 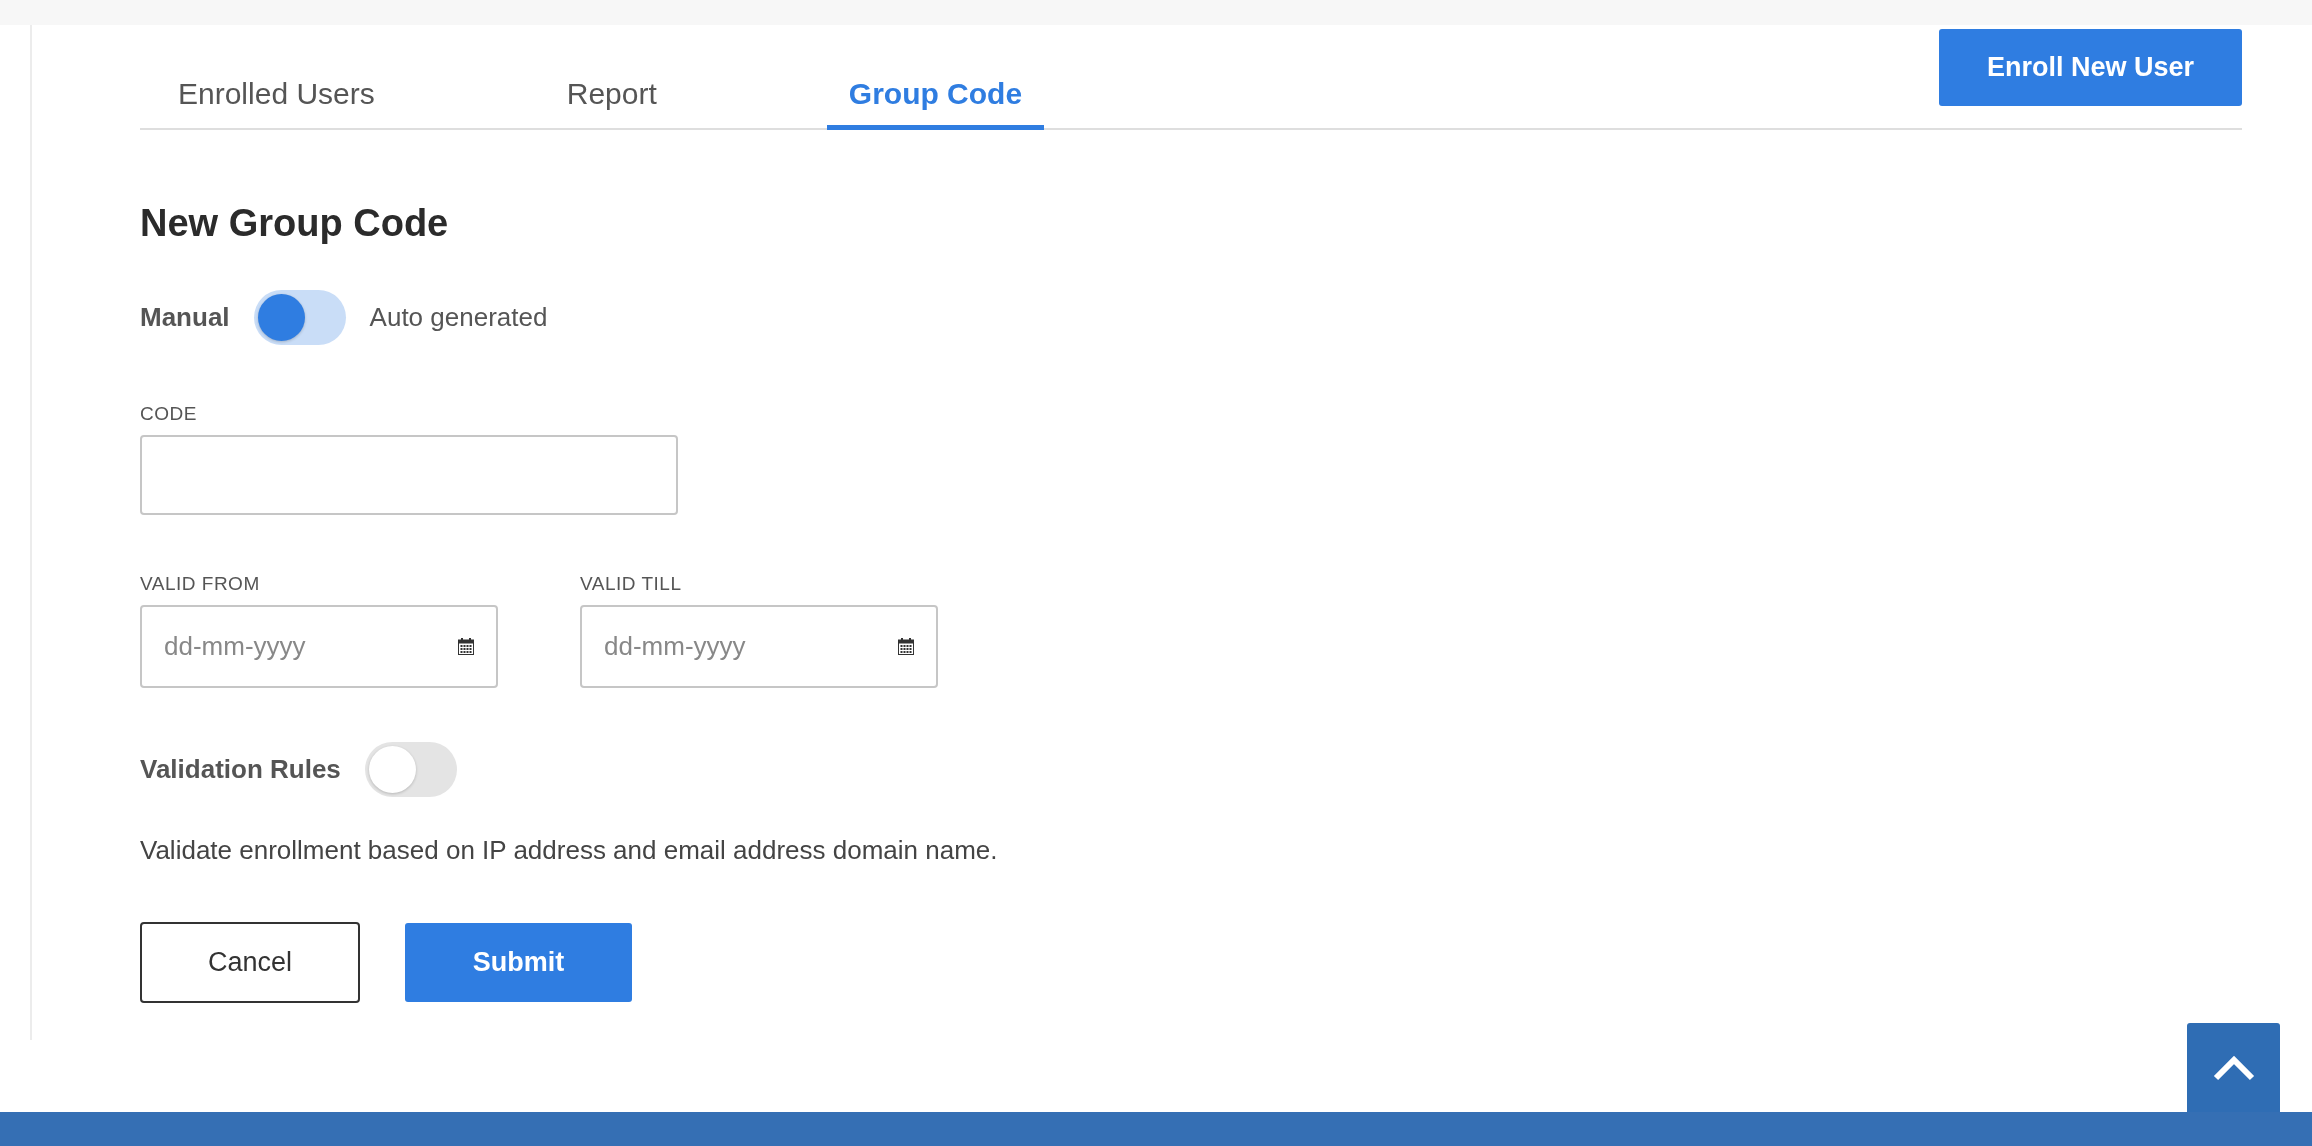 What do you see at coordinates (611, 103) in the screenshot?
I see `tab: Report` at bounding box center [611, 103].